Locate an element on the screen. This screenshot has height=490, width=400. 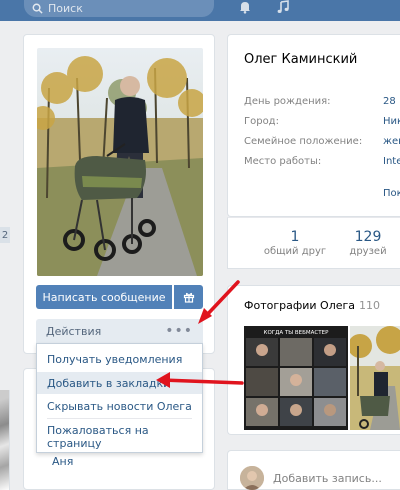
thumbnail-caption: КОГДА ТЫ ВЕБМАСТЕР is located at coordinates (297, 333).